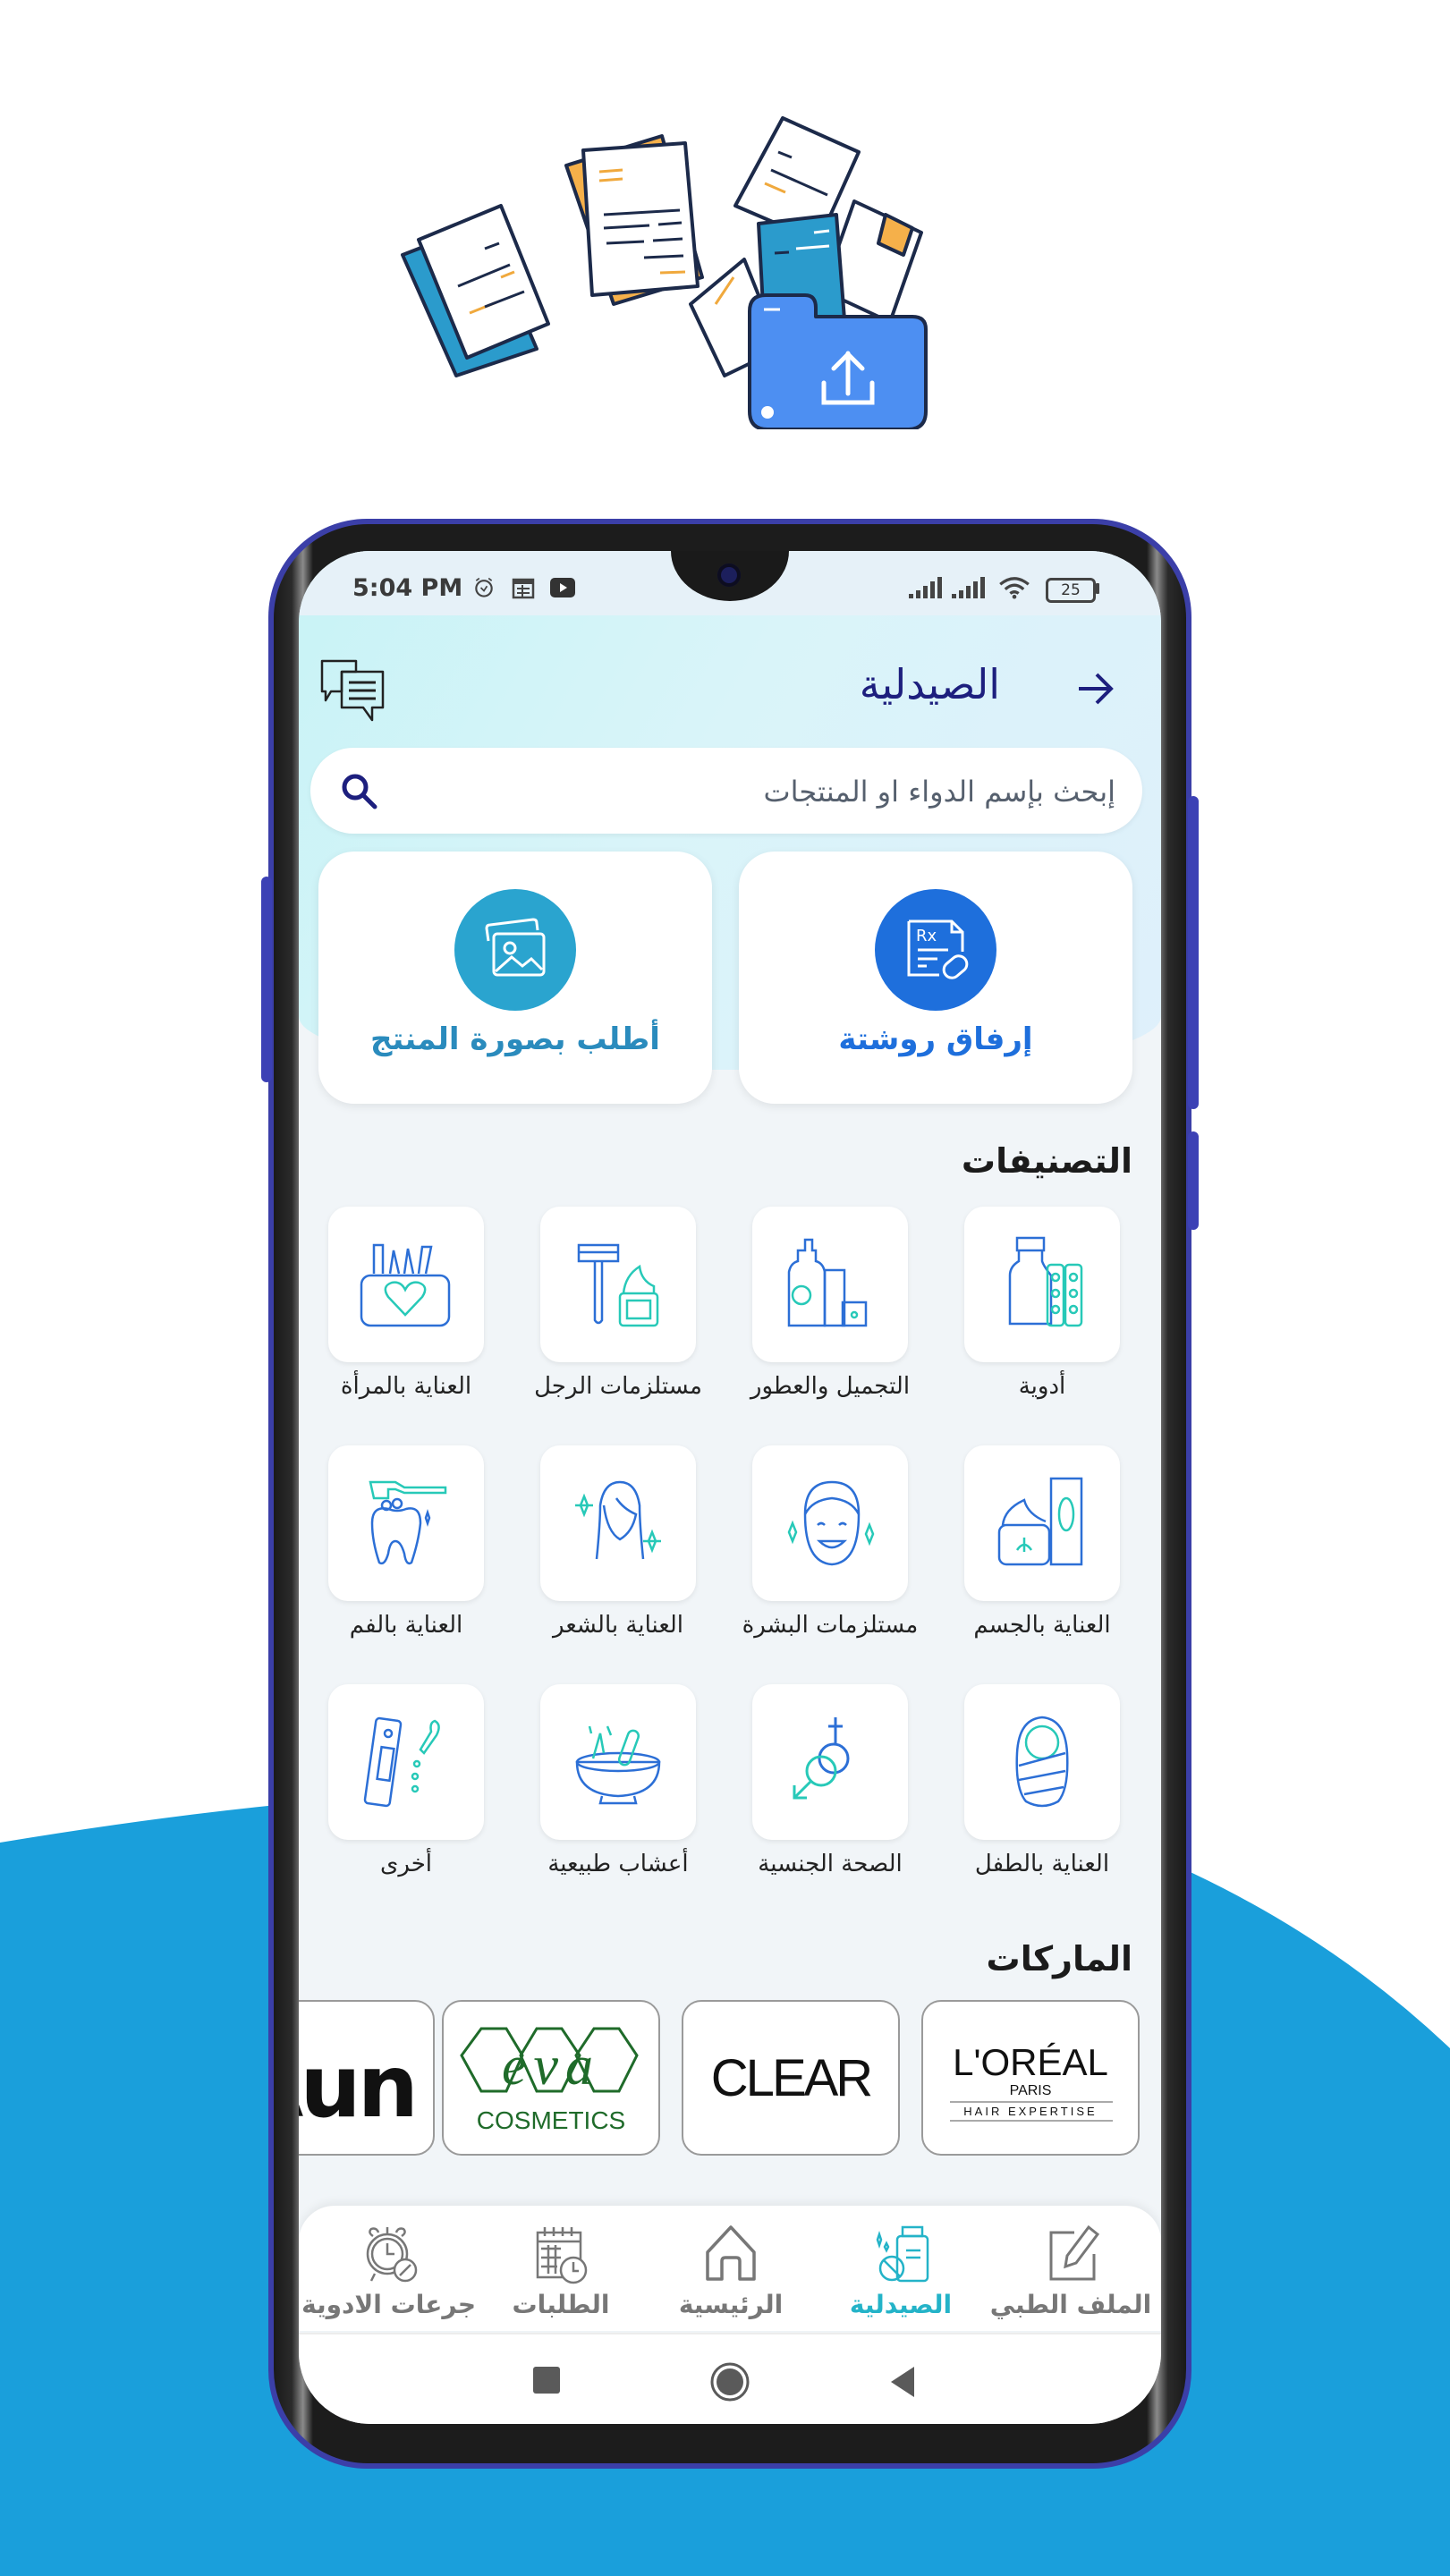  Describe the element at coordinates (401, 1762) in the screenshot. I see `test-dropper-icon` at that location.